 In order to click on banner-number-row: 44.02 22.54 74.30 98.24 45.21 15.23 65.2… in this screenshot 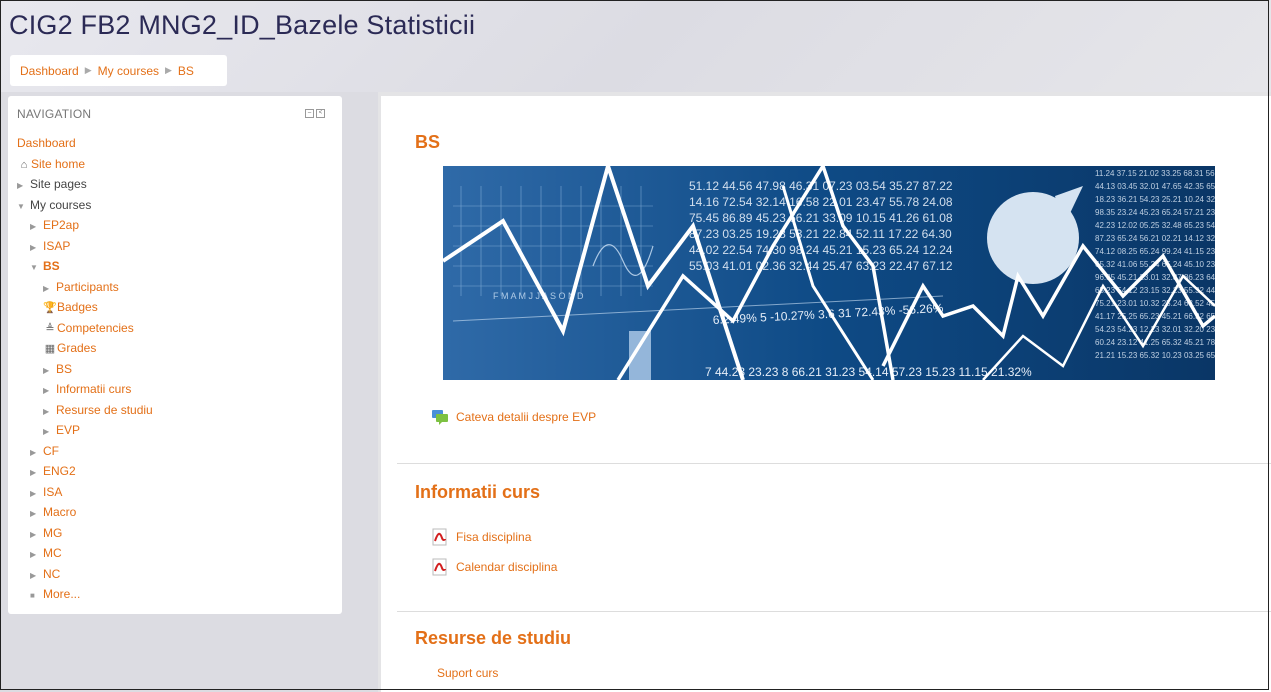, I will do `click(821, 250)`.